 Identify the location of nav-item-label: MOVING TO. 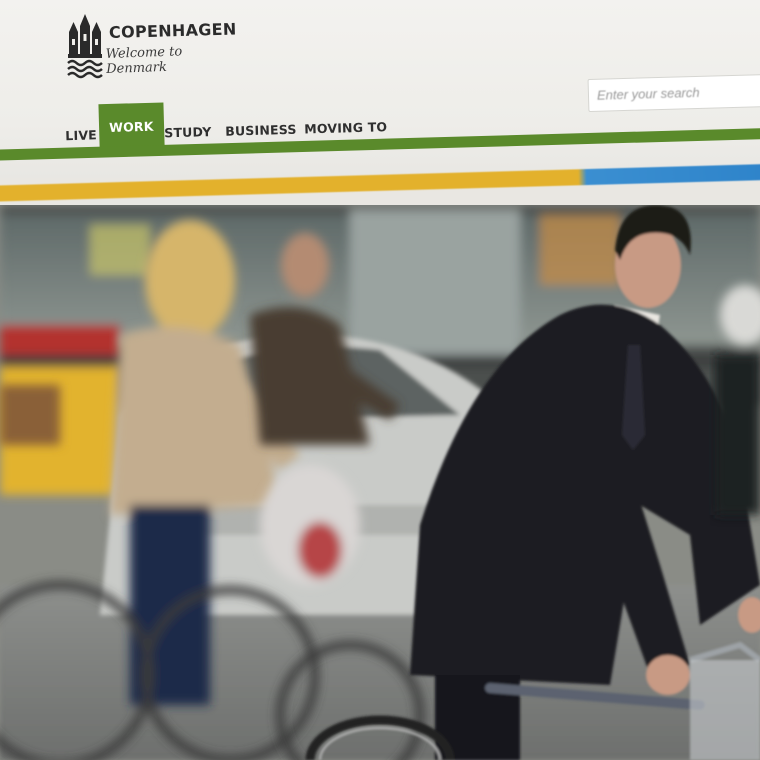
(345, 127).